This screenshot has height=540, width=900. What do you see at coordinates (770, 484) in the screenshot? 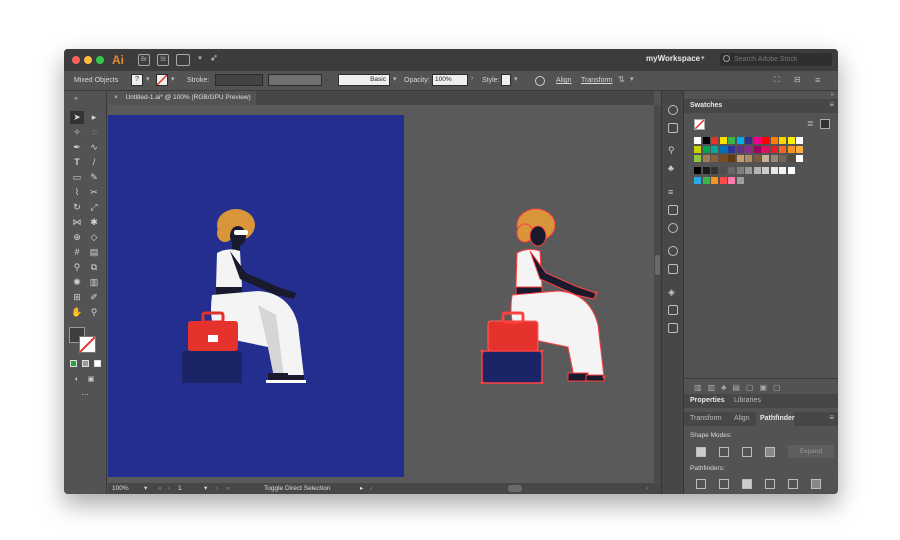
I see `crop-icon` at bounding box center [770, 484].